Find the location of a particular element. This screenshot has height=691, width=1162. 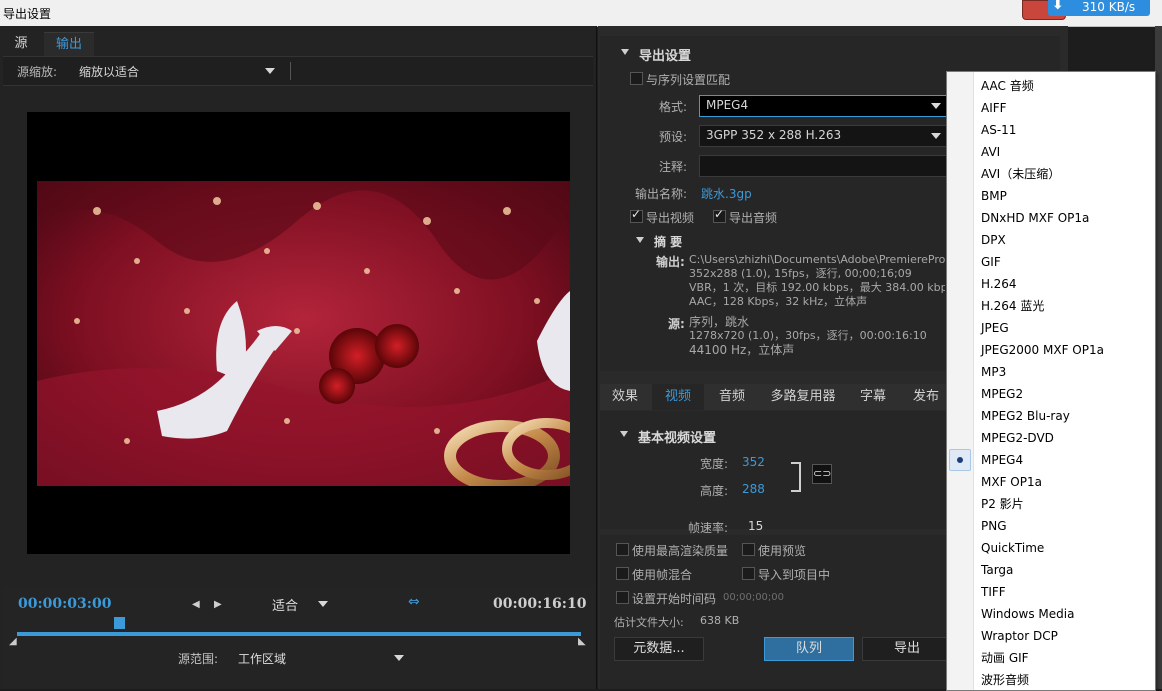

zoom-fit-value: 适合 is located at coordinates (285, 606).